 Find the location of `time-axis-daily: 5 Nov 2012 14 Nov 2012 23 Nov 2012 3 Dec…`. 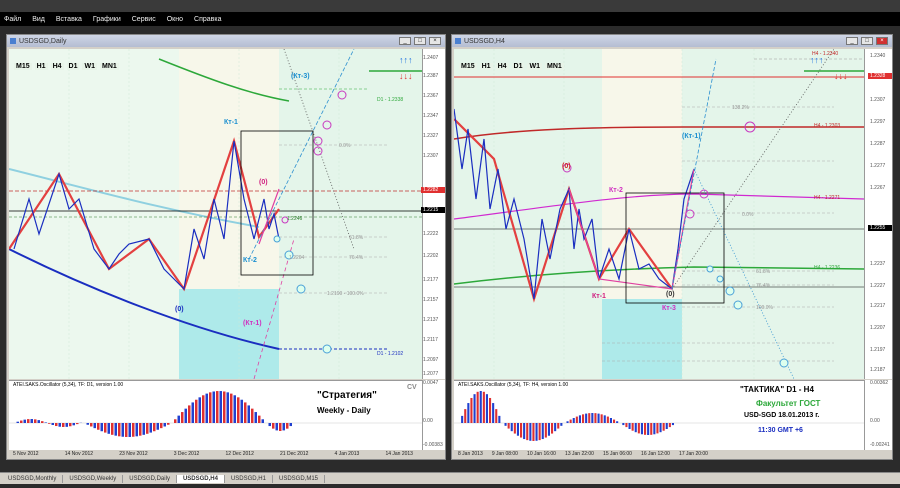

time-axis-daily: 5 Nov 2012 14 Nov 2012 23 Nov 2012 3 Dec… is located at coordinates (213, 454).